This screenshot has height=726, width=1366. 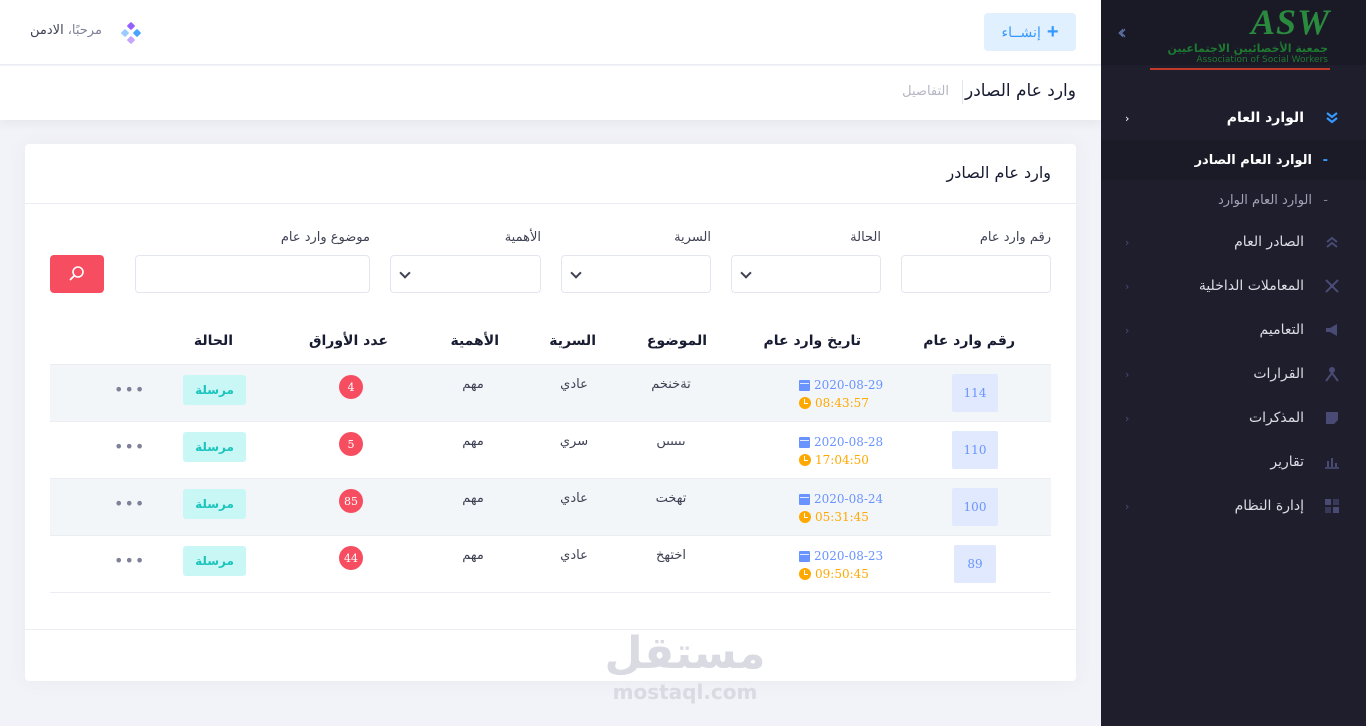 I want to click on sidebar-item-general-incoming: الوارد العام ‹, so click(x=1233, y=118).